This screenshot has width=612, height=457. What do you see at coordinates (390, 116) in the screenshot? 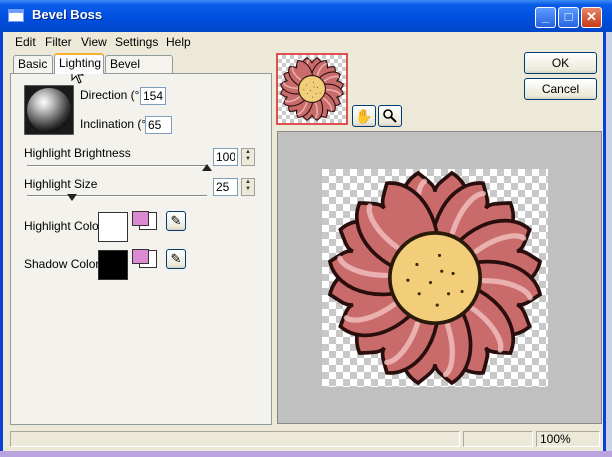
I see `magnifier-icon` at bounding box center [390, 116].